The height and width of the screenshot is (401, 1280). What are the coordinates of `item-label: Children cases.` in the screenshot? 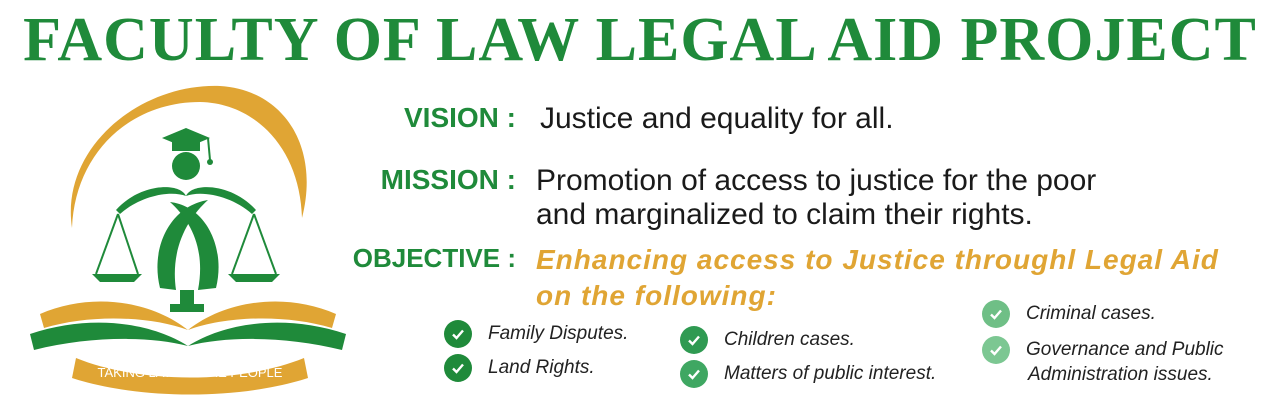 It's located at (789, 339).